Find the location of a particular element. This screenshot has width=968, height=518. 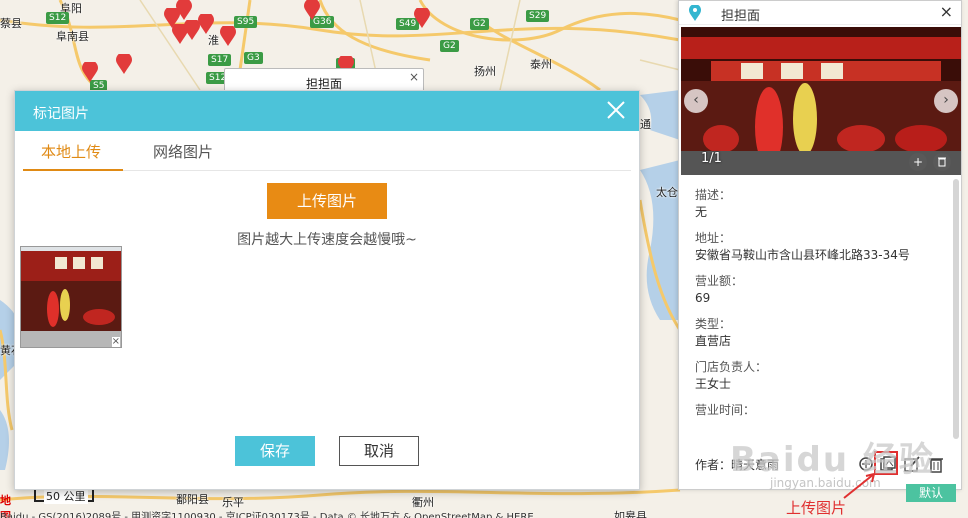

city-label: 鄱阳县 is located at coordinates (192, 499).